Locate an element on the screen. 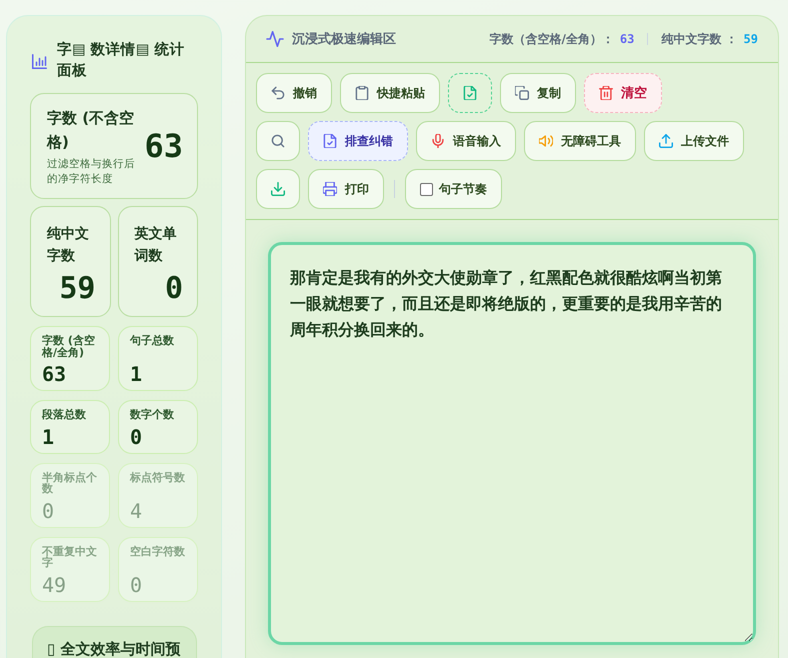 The height and width of the screenshot is (658, 788). count-value: 59 is located at coordinates (751, 39).